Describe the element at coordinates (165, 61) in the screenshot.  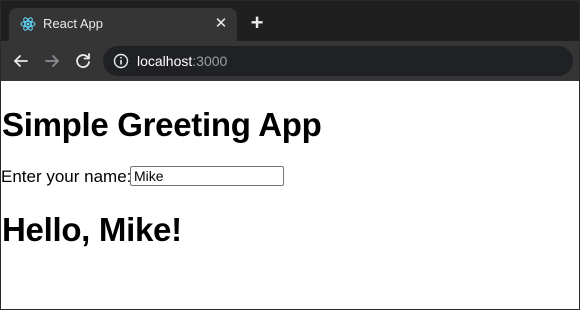
I see `url-host: localhost` at that location.